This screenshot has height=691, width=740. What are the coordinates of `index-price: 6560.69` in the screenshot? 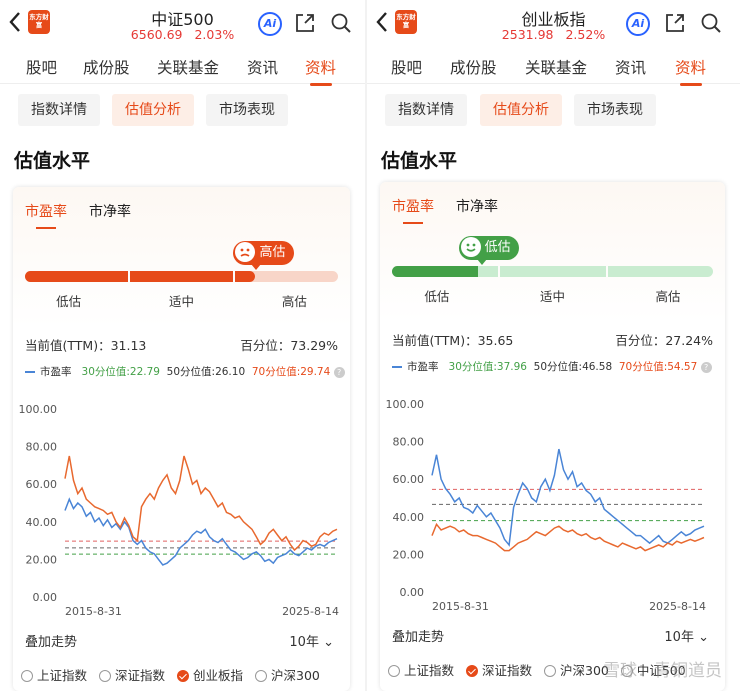 It's located at (156, 34).